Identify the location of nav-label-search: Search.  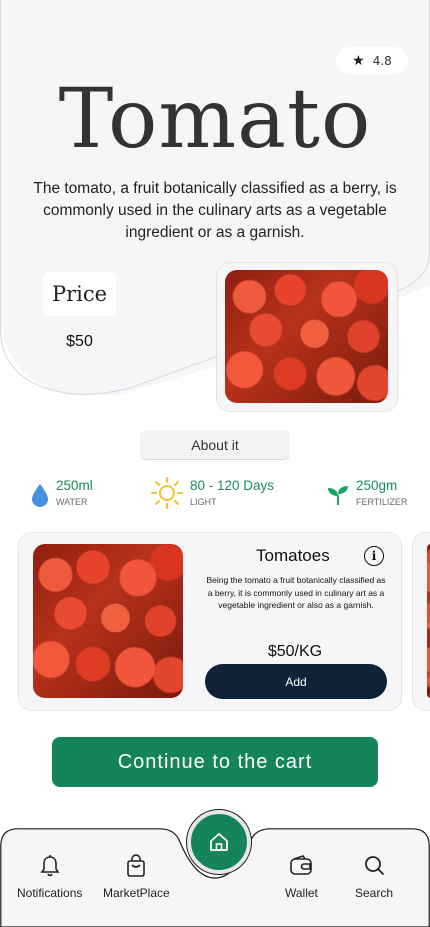
(374, 893).